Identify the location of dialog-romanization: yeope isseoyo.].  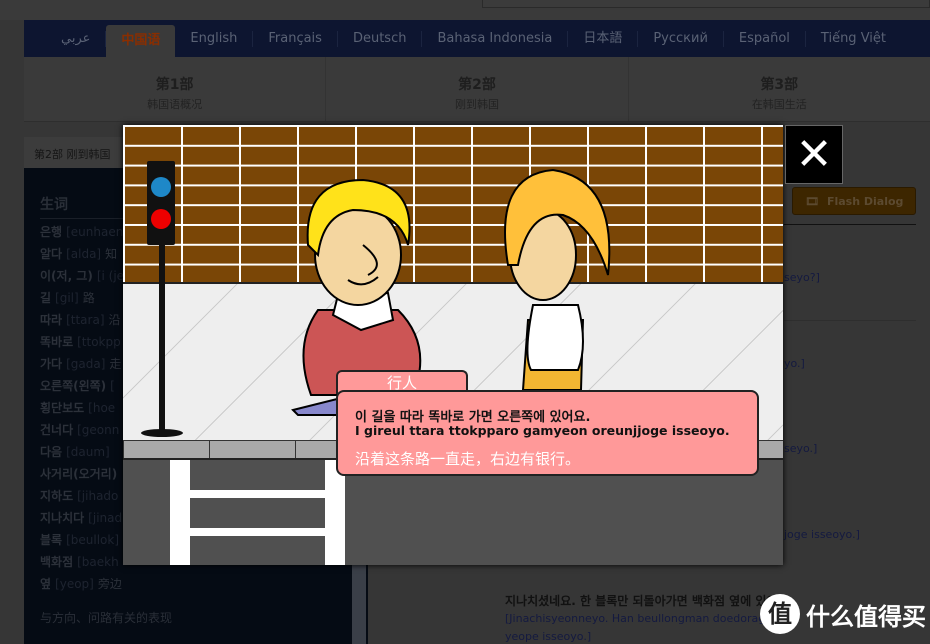
(548, 636).